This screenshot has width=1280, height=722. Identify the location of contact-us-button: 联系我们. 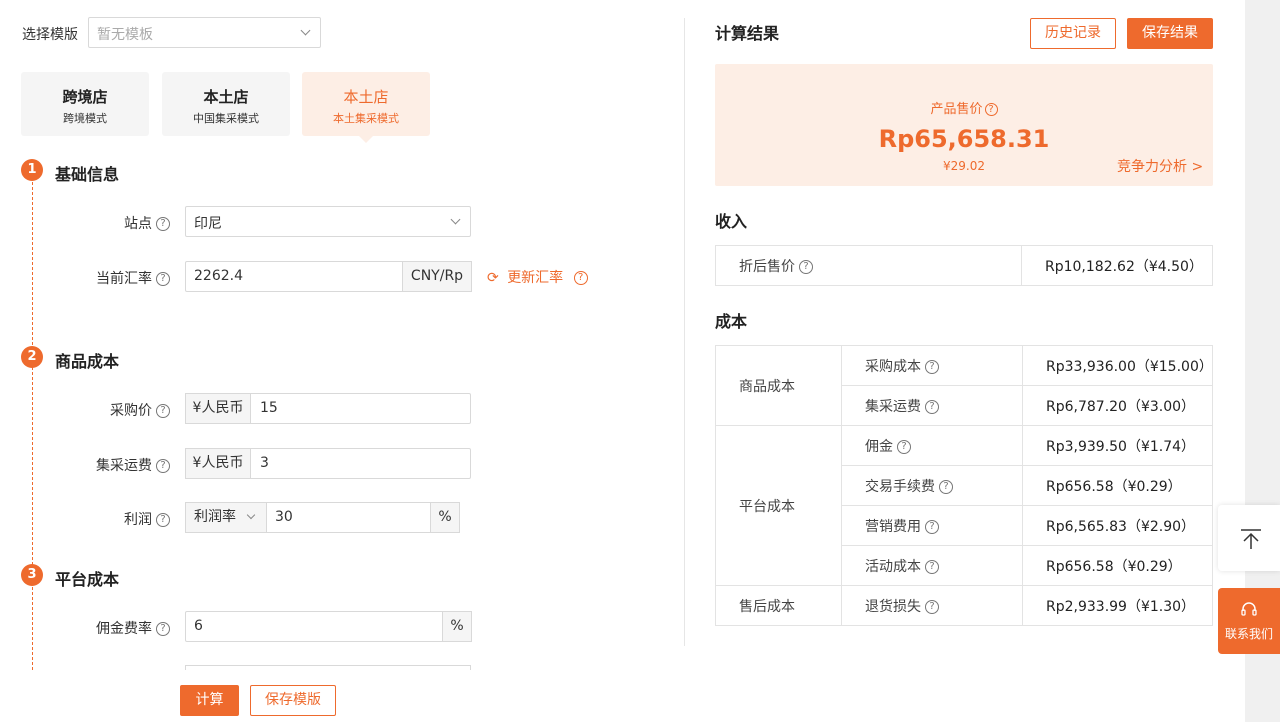
(1249, 621).